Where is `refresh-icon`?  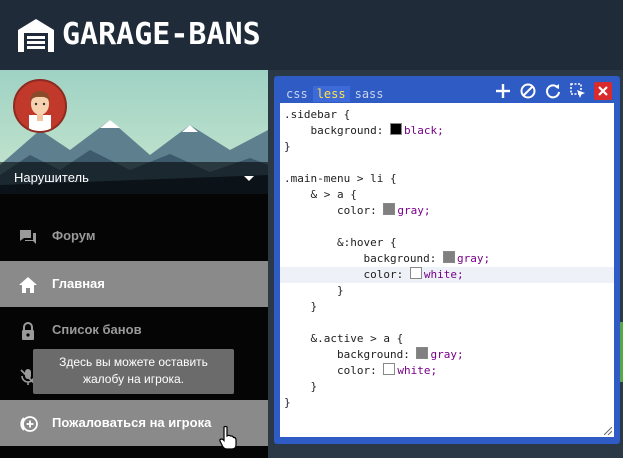 refresh-icon is located at coordinates (553, 91).